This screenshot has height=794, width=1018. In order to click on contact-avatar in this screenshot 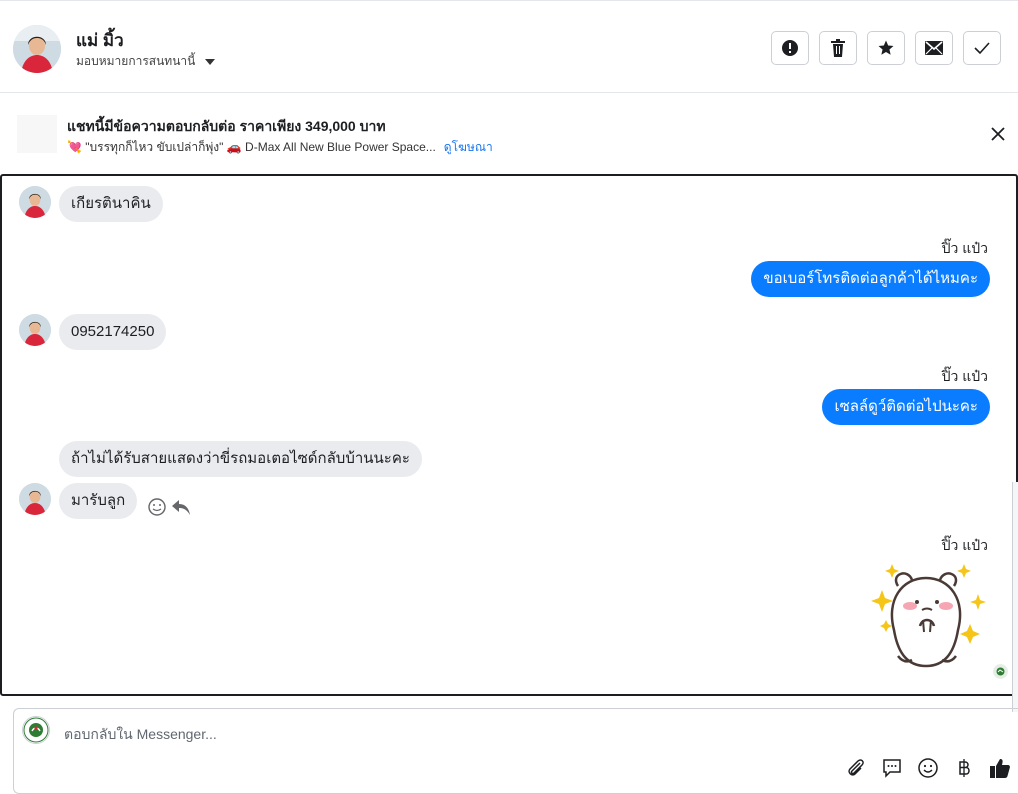, I will do `click(37, 49)`.